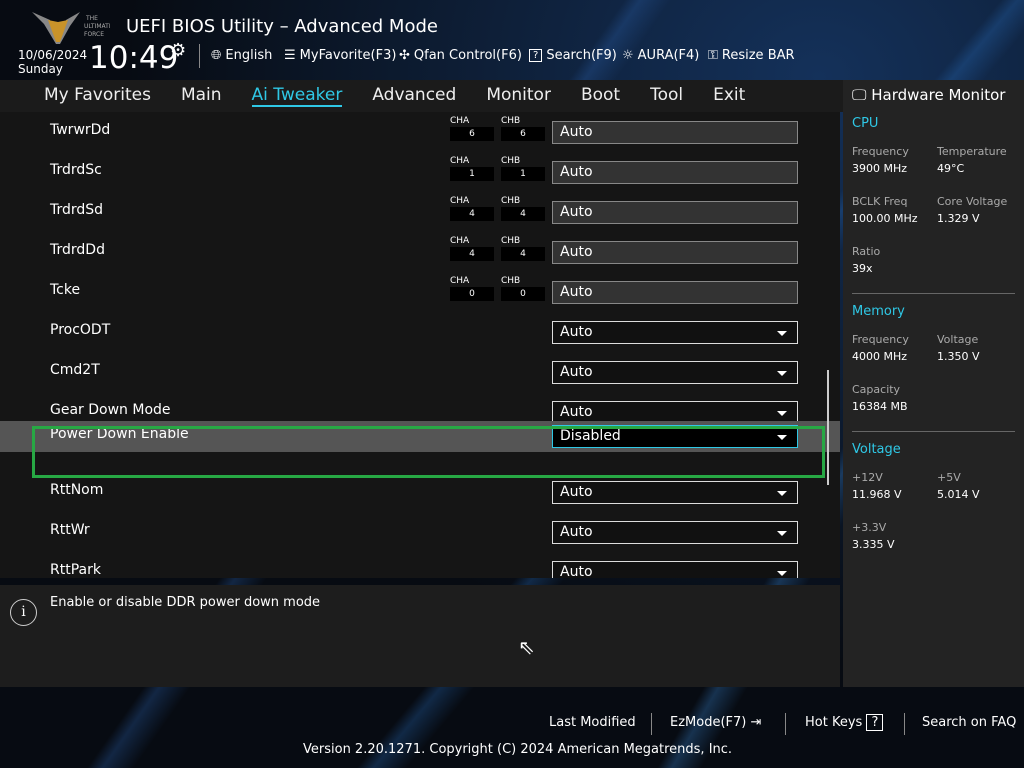 The height and width of the screenshot is (768, 1024). I want to click on setting-row: Cmd2T Auto, so click(420, 368).